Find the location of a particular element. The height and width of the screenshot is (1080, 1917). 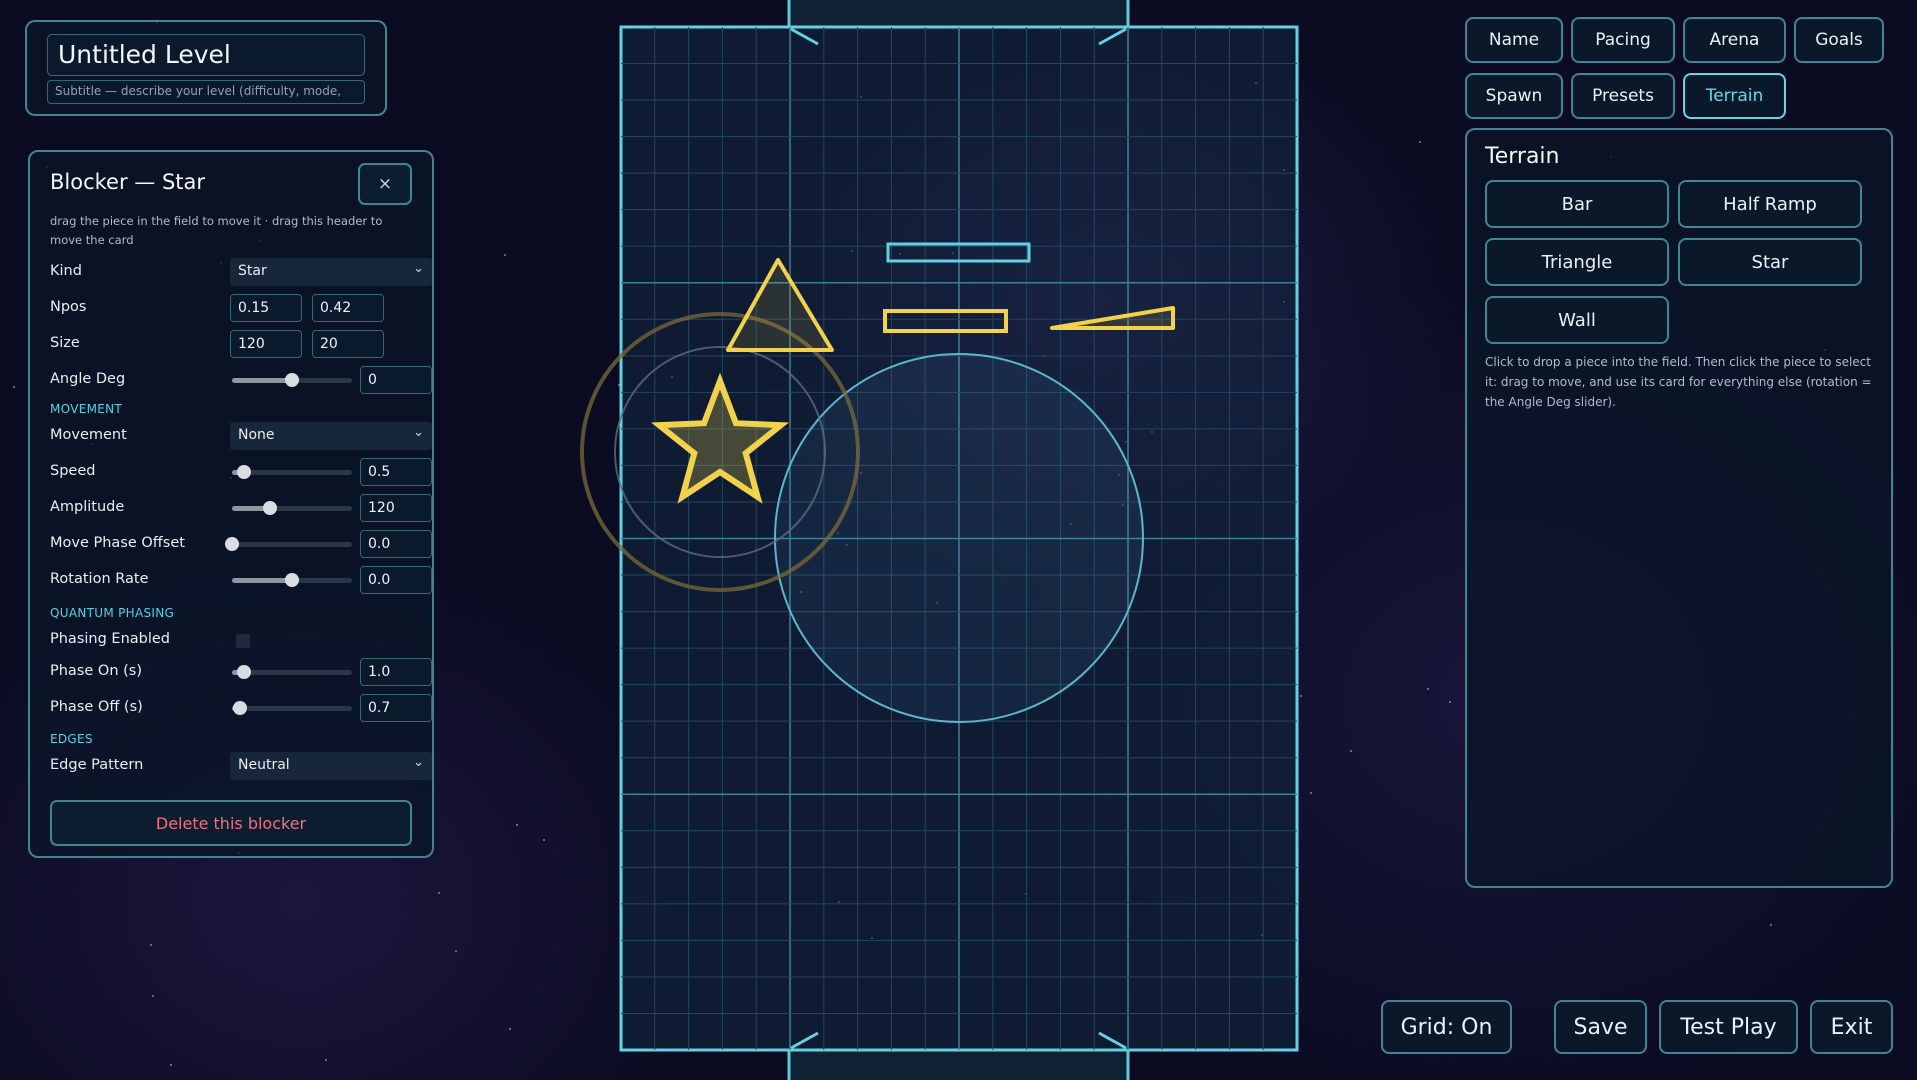

phase-on-row: Phase On (s) 1.0 is located at coordinates (241, 672).